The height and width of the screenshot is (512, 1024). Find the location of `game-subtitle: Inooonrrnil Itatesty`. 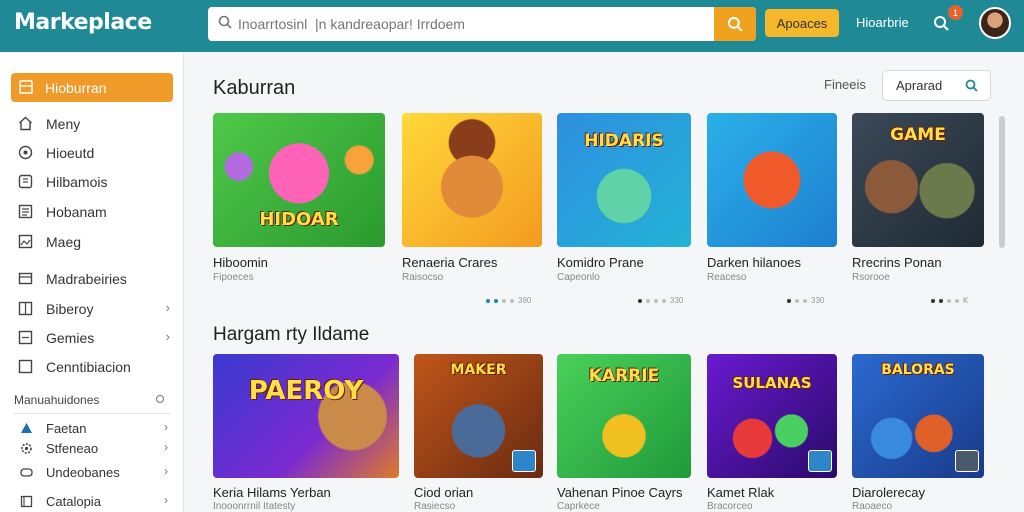

game-subtitle: Inooonrrnil Itatesty is located at coordinates (254, 506).